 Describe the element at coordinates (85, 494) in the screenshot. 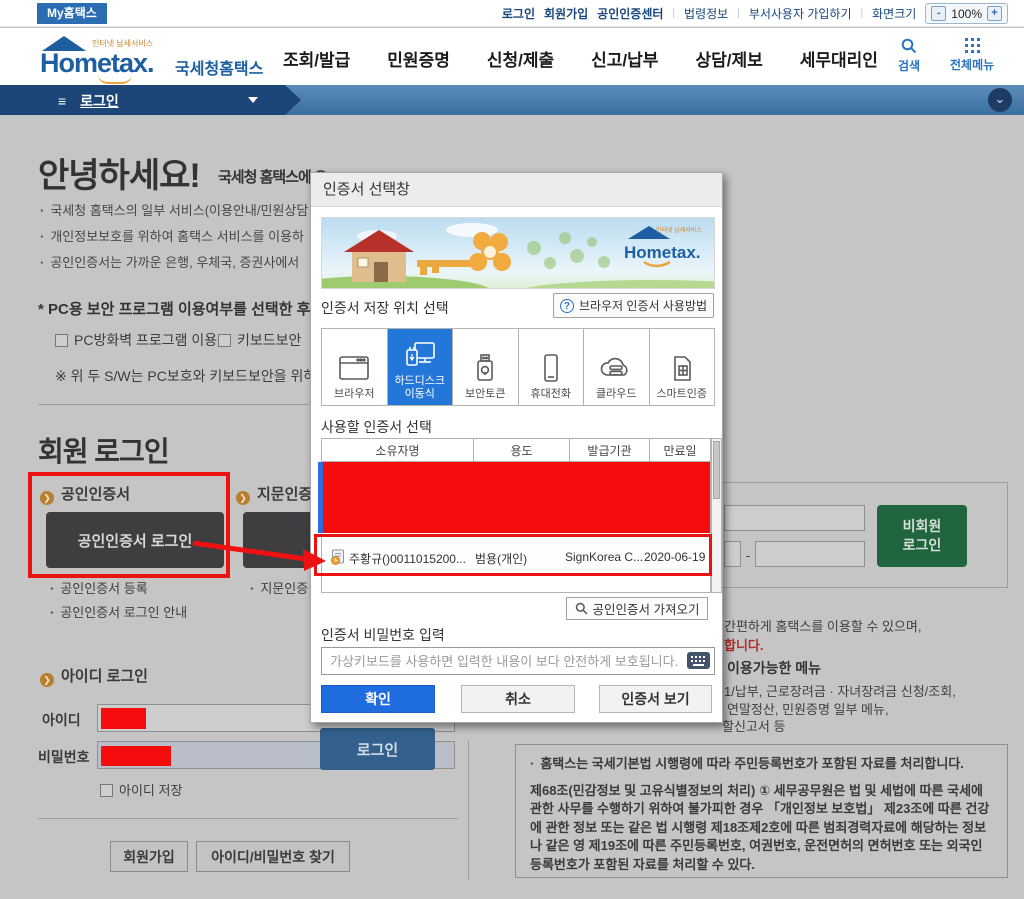

I see `cert-section-label: ❯ 공인인증서` at that location.